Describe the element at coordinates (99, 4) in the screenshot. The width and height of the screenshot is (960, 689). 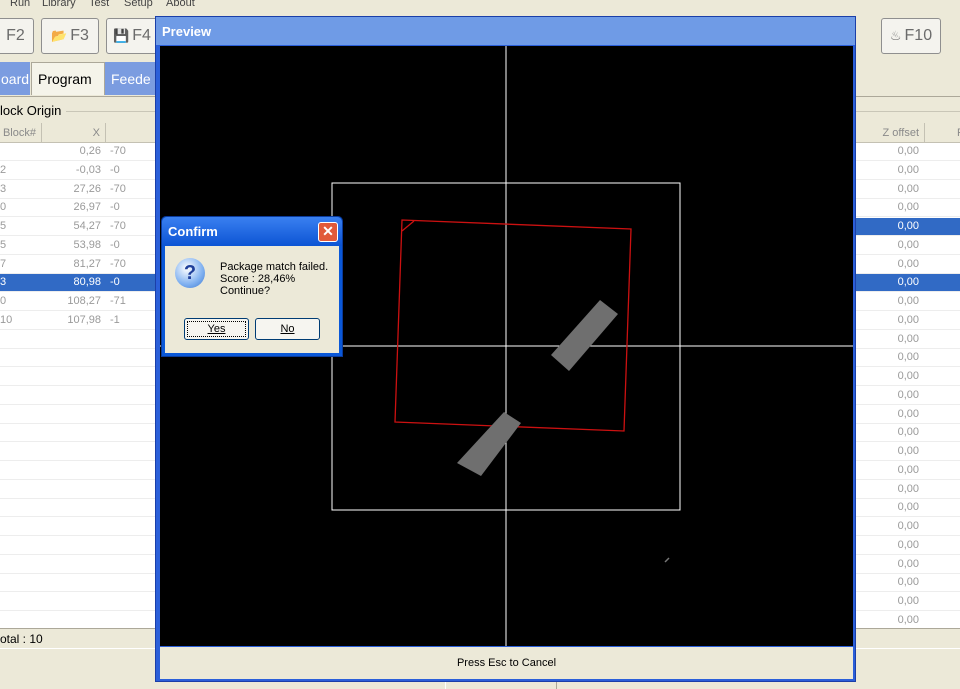
I see `menu-test: Test` at that location.